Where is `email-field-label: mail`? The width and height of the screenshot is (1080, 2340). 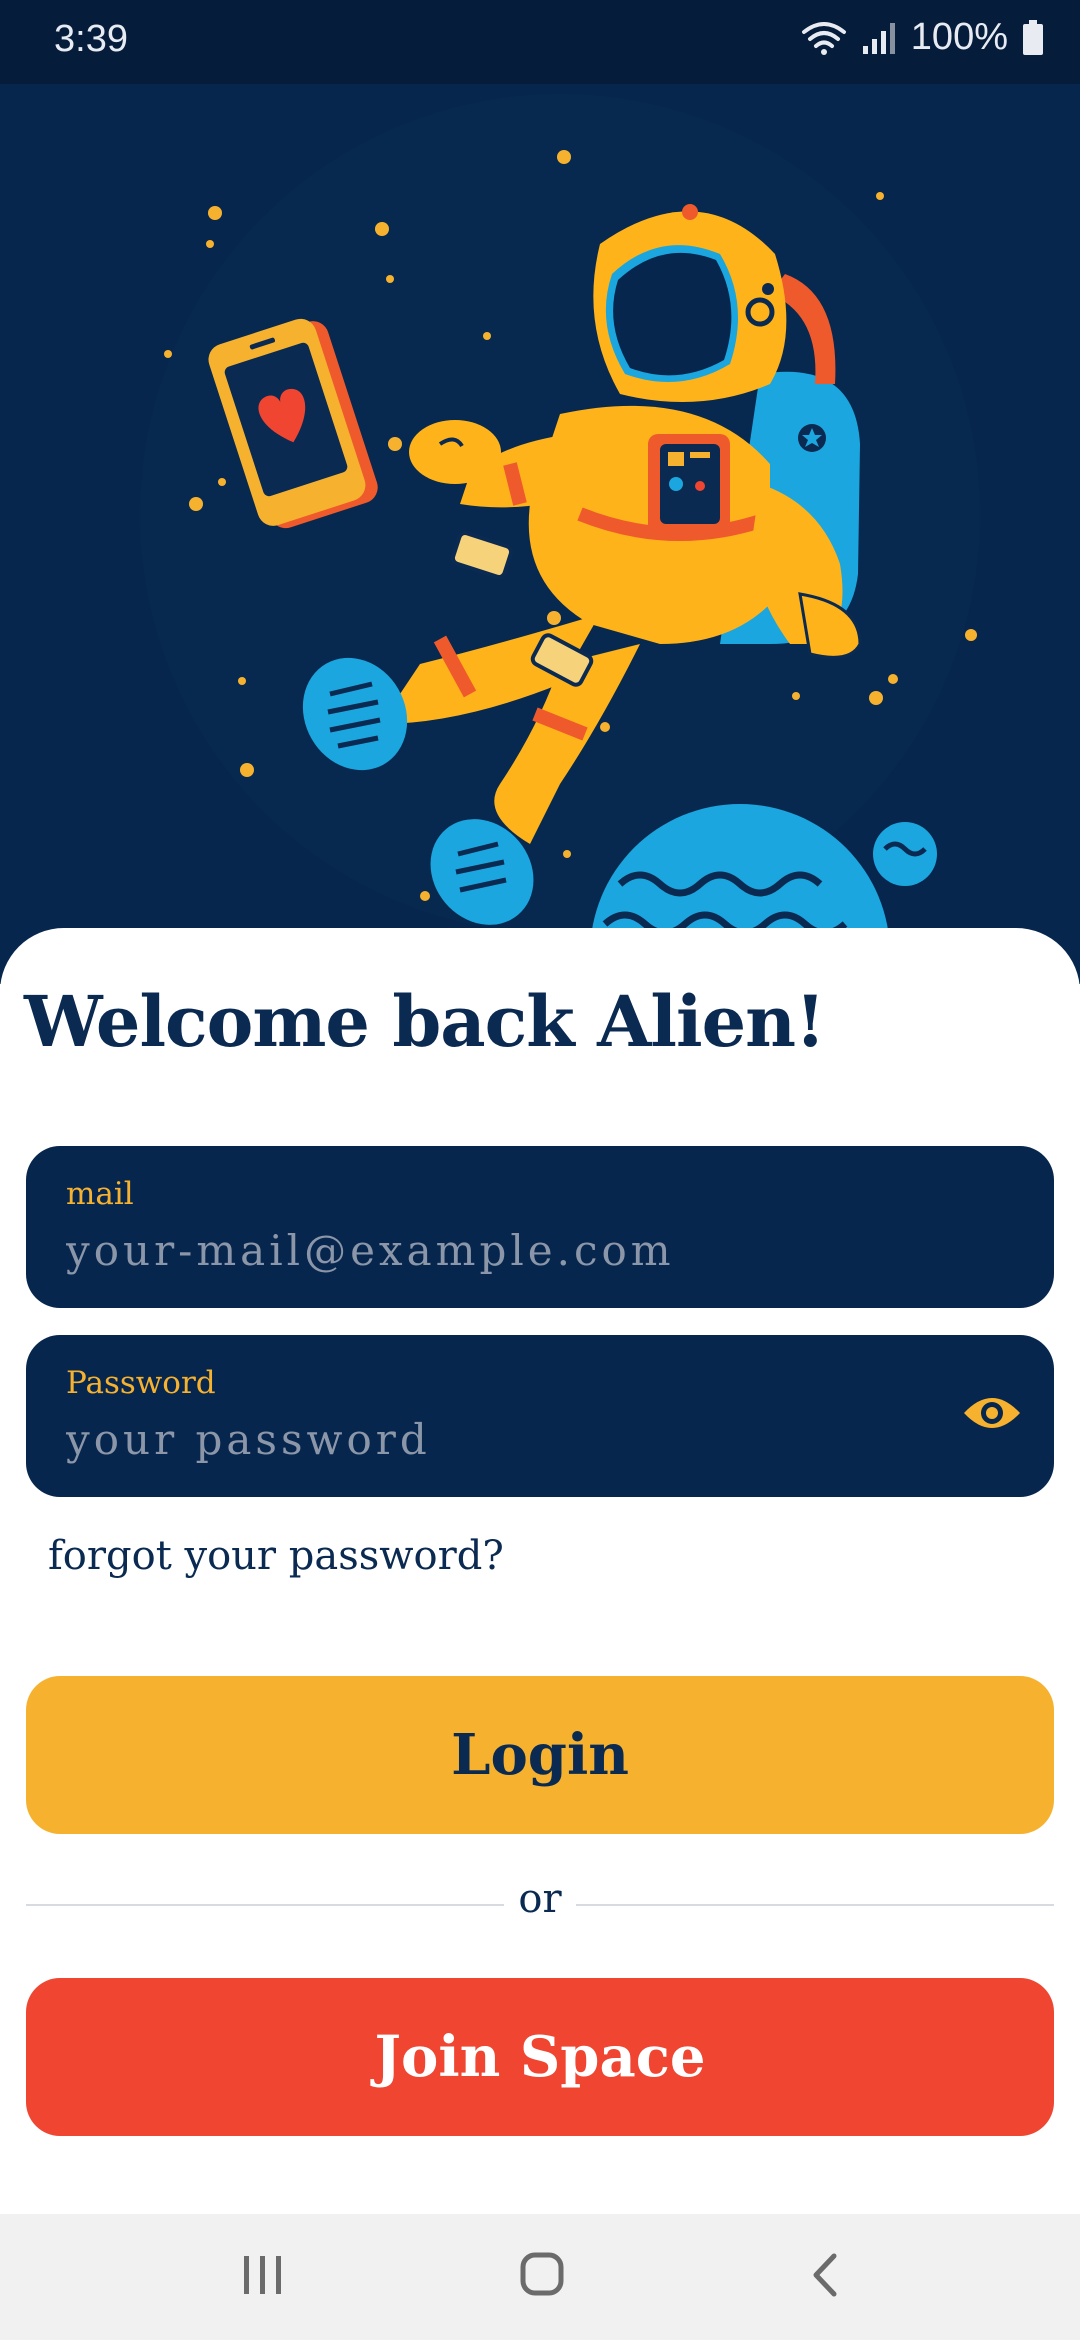 email-field-label: mail is located at coordinates (100, 1194).